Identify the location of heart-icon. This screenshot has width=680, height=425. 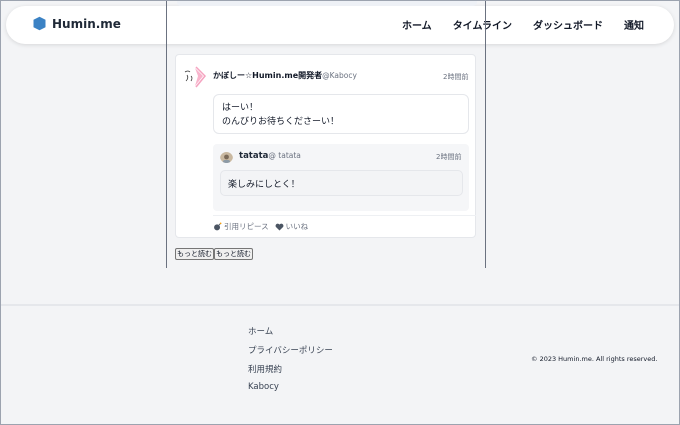
(279, 227).